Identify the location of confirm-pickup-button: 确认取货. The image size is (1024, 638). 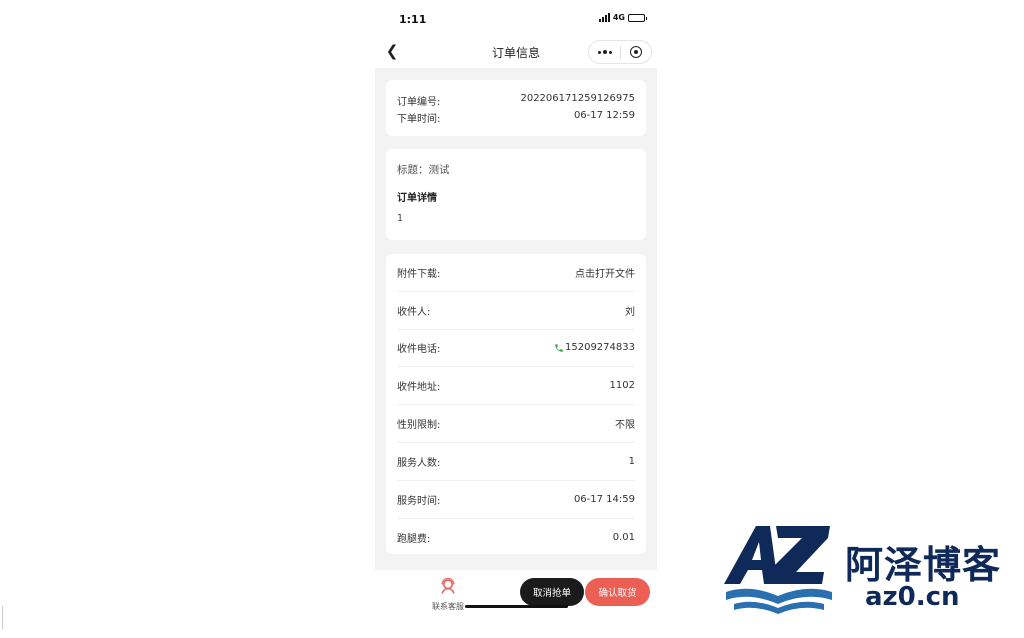
(617, 592).